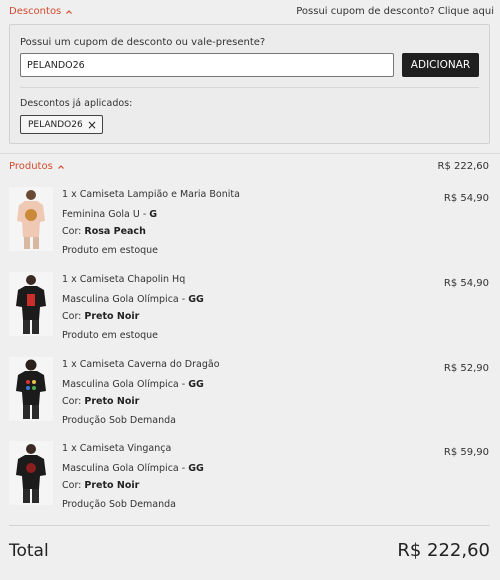  What do you see at coordinates (141, 364) in the screenshot?
I see `product-title: 1 x Camiseta Caverna do Dragão` at bounding box center [141, 364].